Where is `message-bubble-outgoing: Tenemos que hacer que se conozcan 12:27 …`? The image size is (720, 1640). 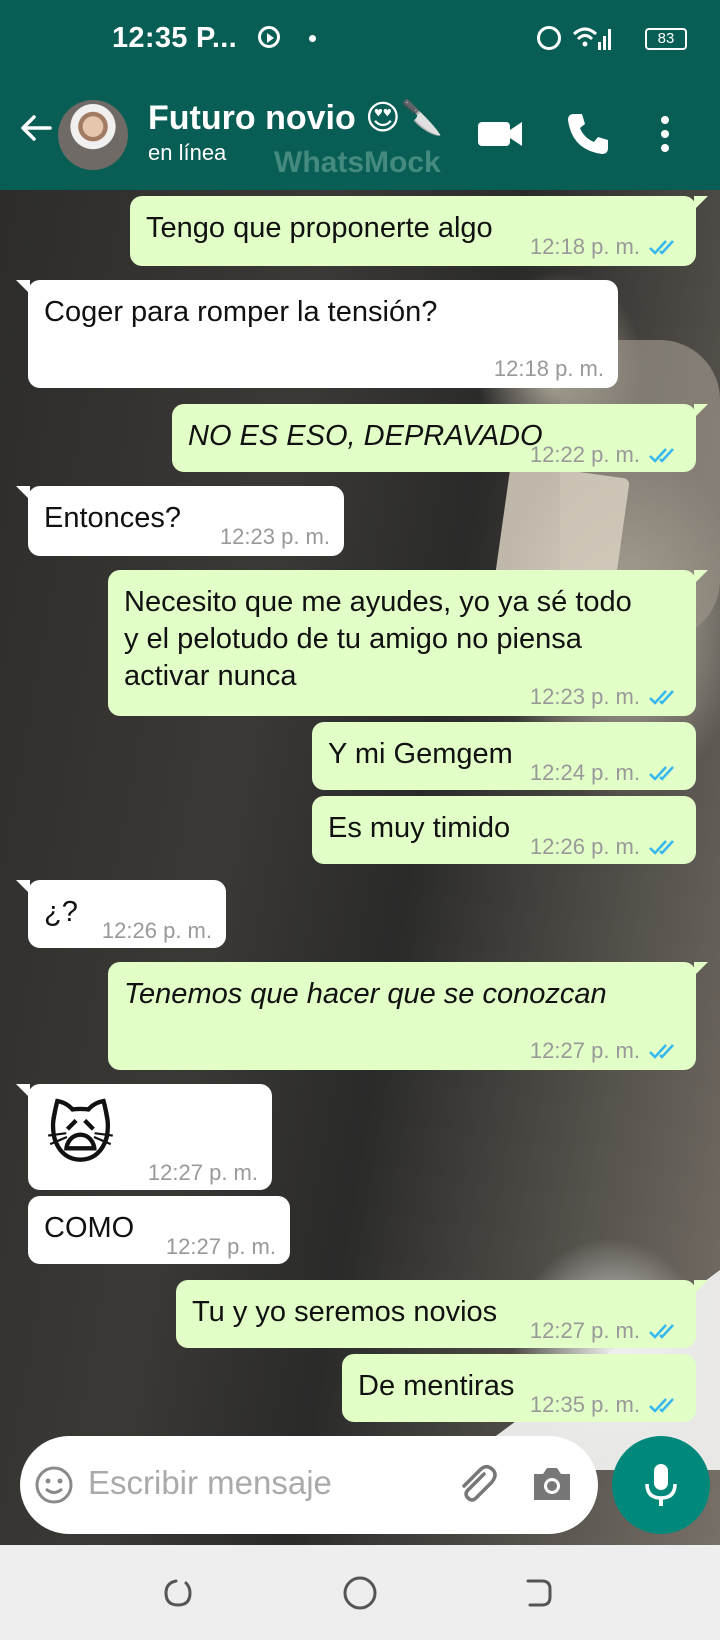
message-bubble-outgoing: Tenemos que hacer que se conozcan 12:27 … is located at coordinates (408, 1016).